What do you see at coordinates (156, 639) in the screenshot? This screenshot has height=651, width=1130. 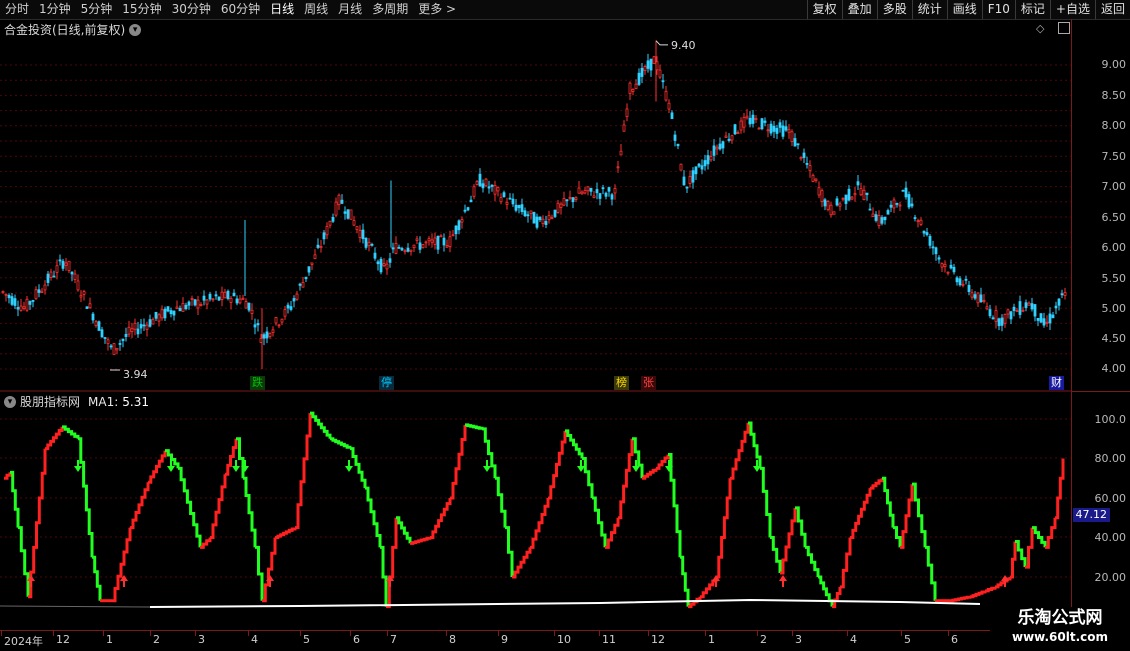 I see `date-label: 2` at bounding box center [156, 639].